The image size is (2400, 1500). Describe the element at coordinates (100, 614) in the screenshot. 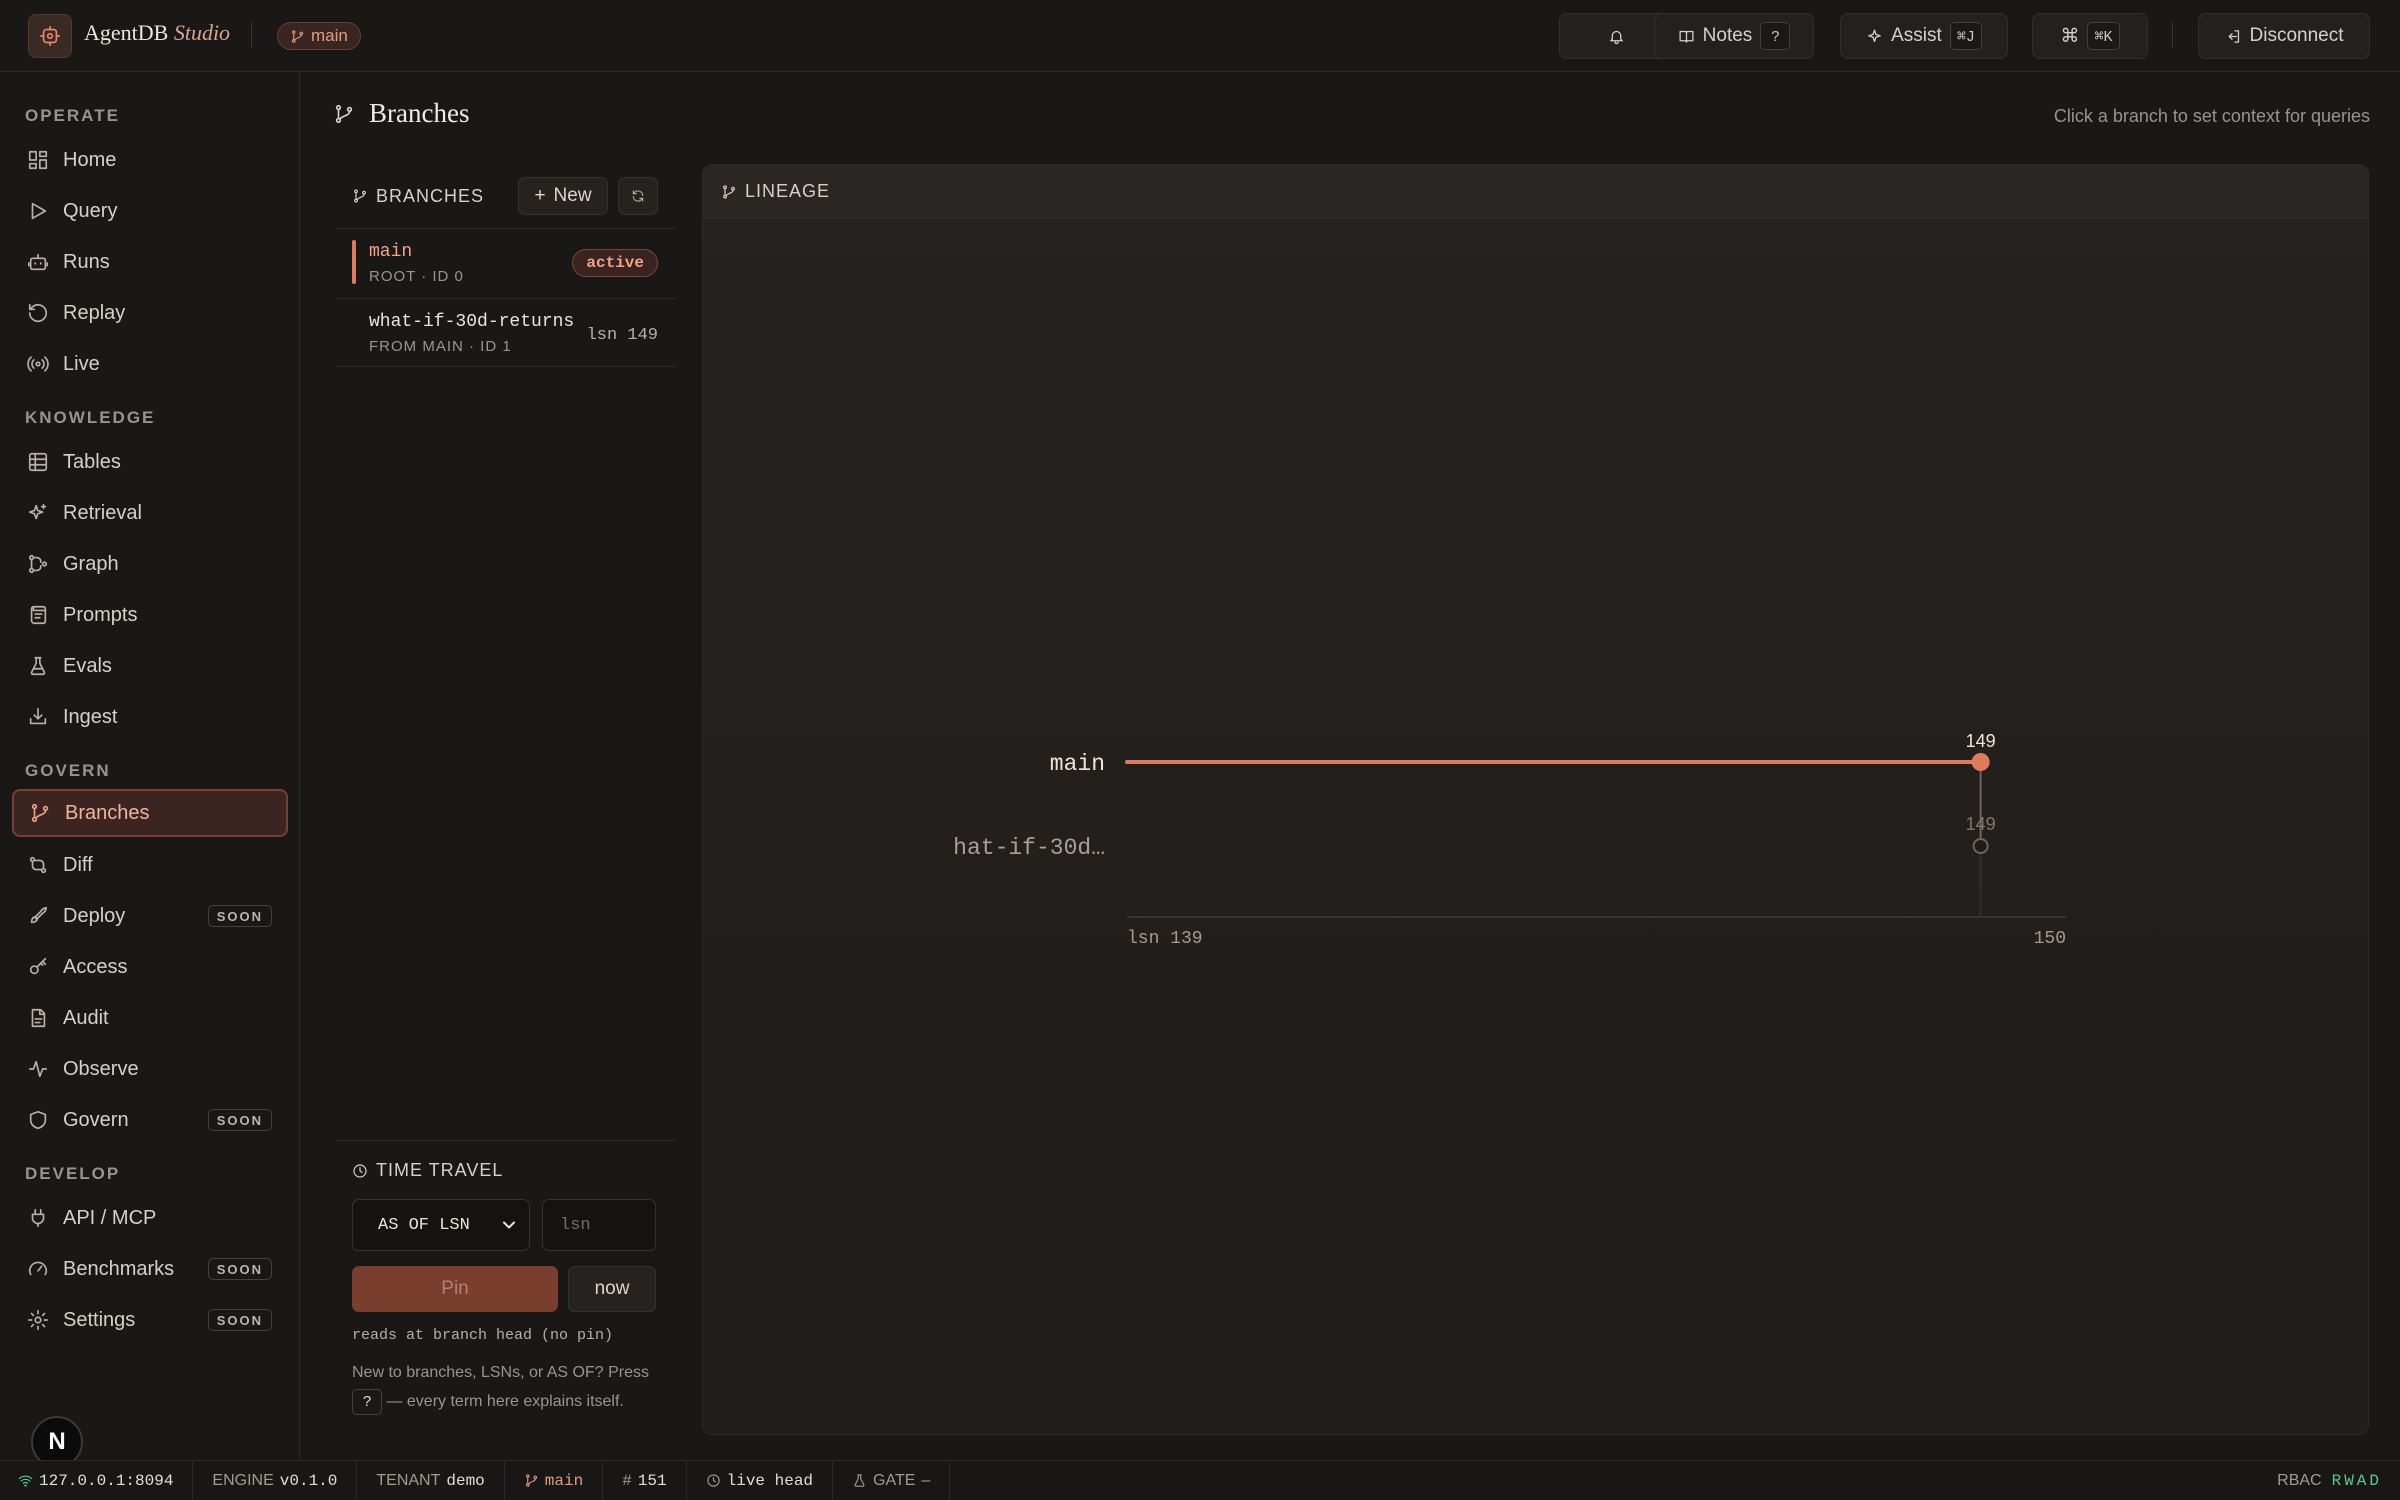

I see `sidebar-item-label: Prompts` at that location.